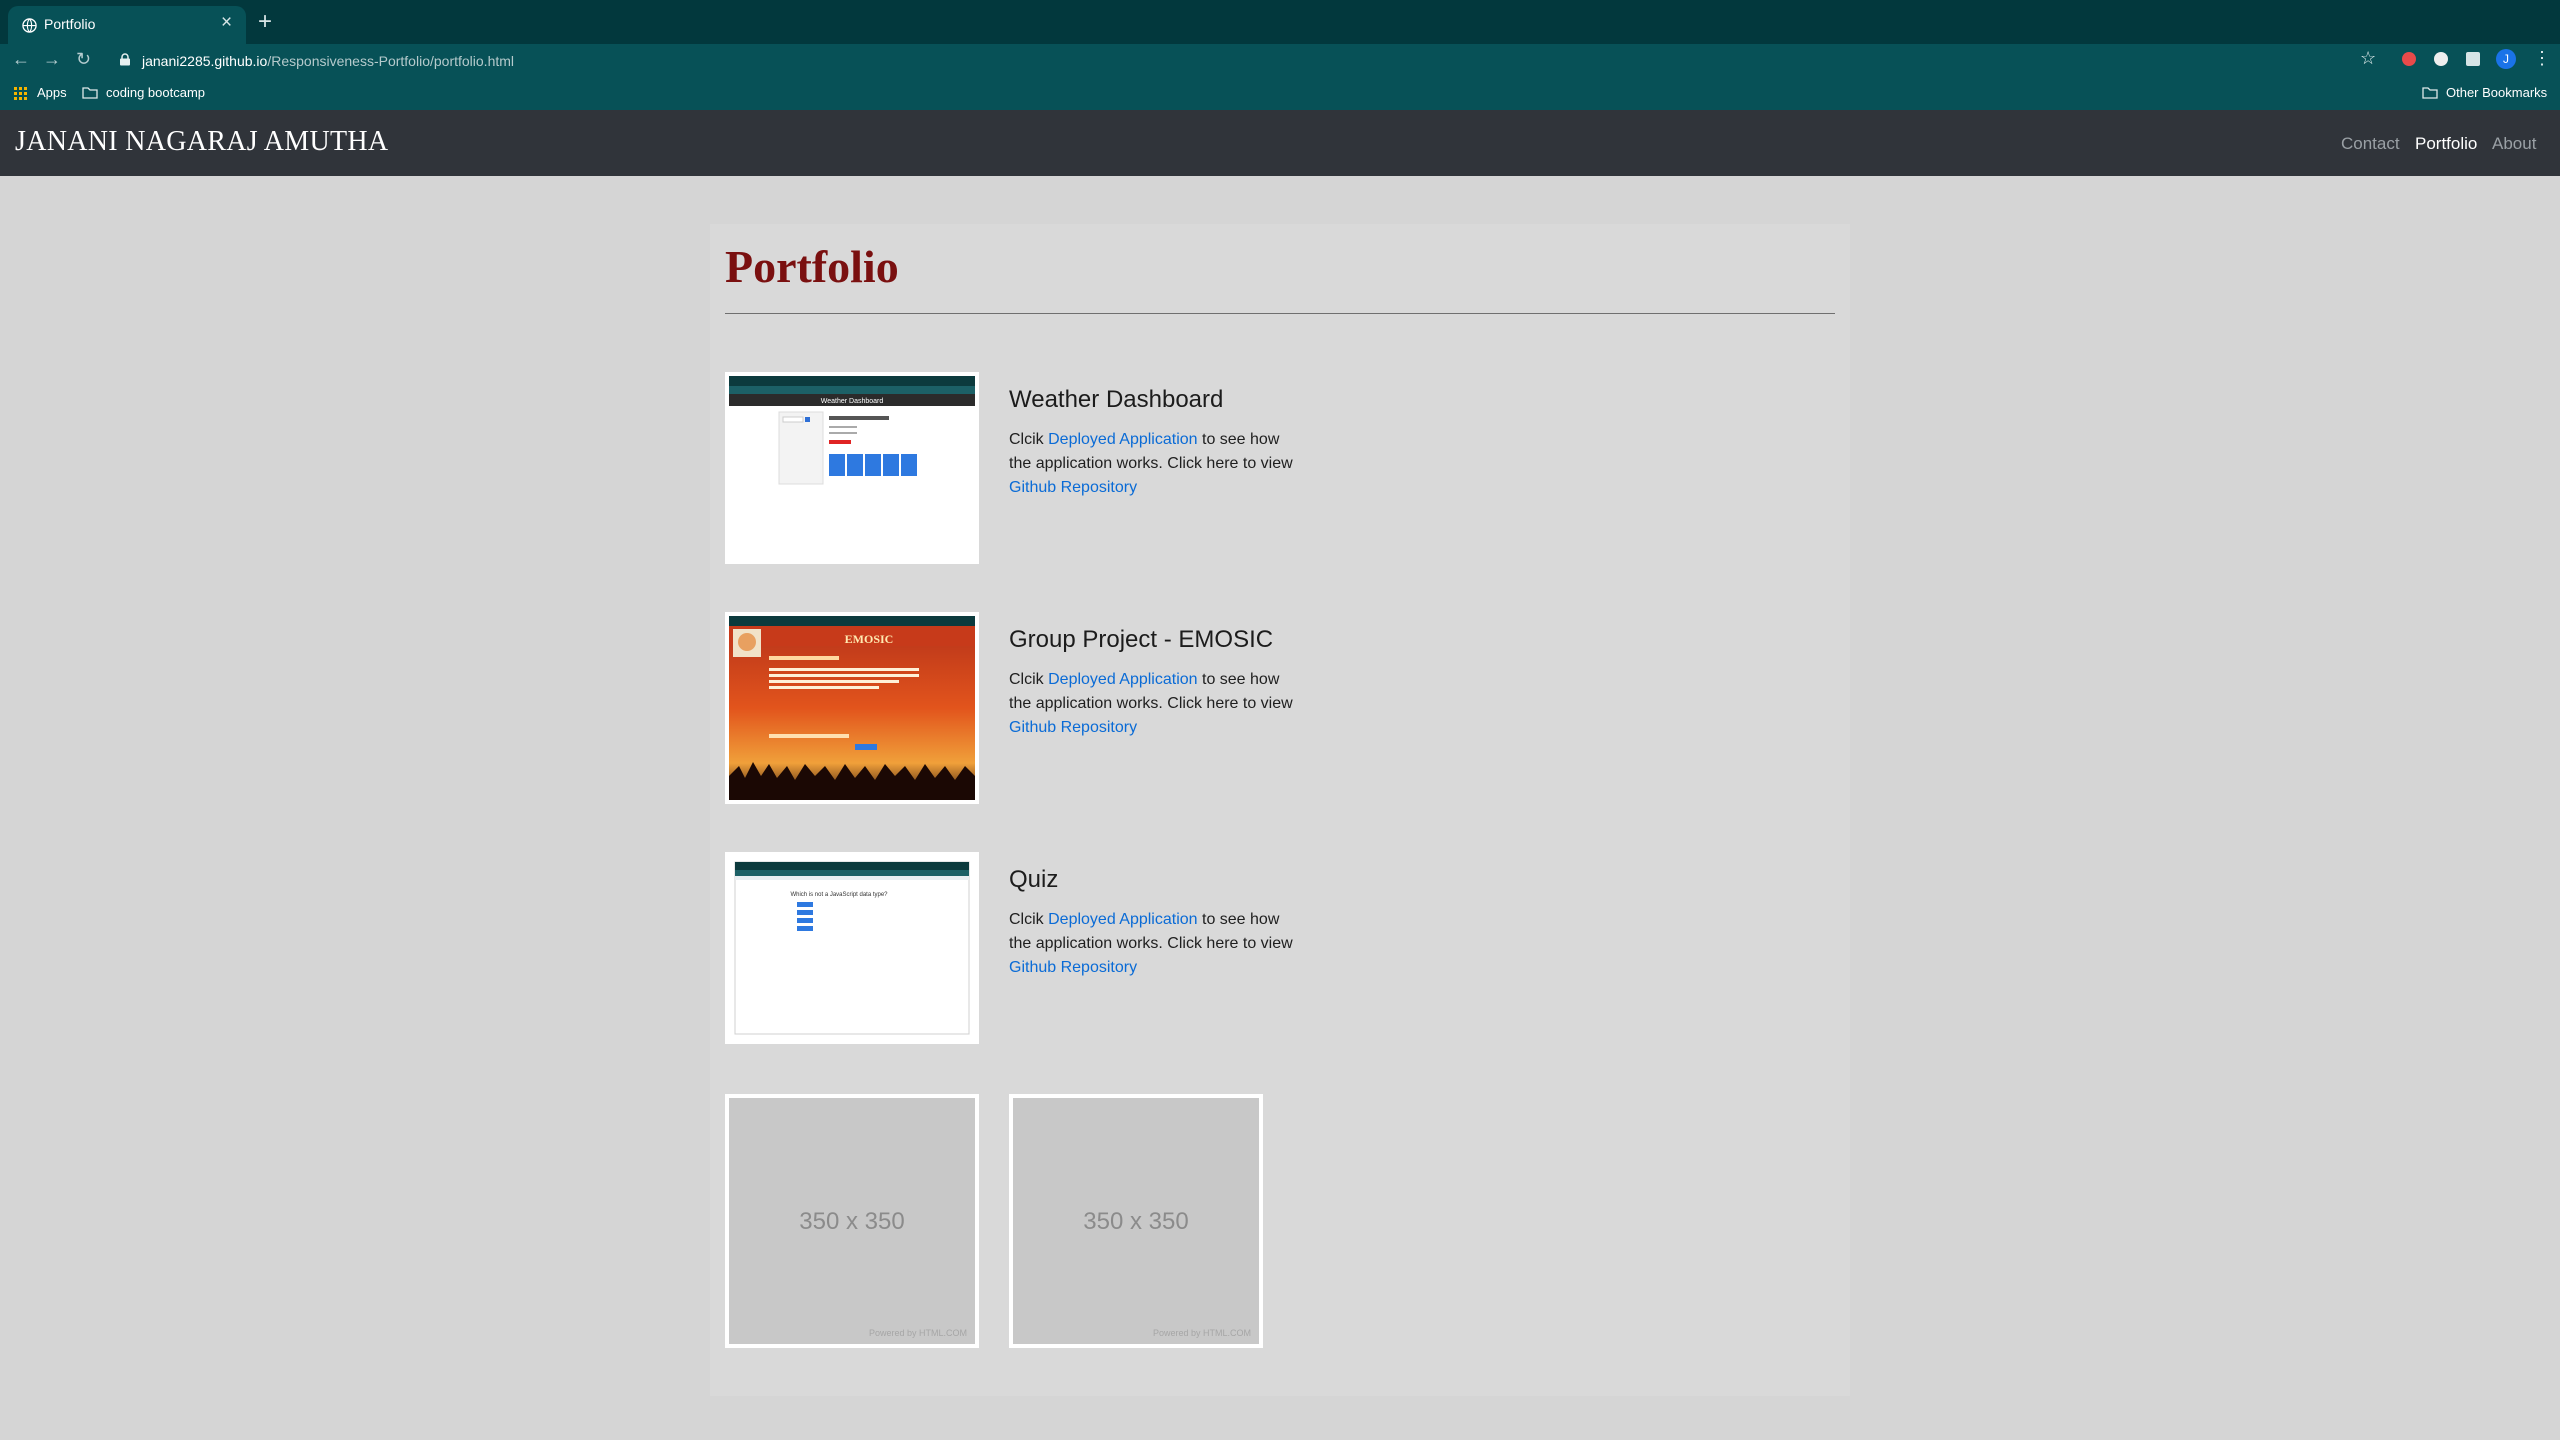 The image size is (2560, 1440). Describe the element at coordinates (83, 59) in the screenshot. I see `reload-icon: ↻` at that location.